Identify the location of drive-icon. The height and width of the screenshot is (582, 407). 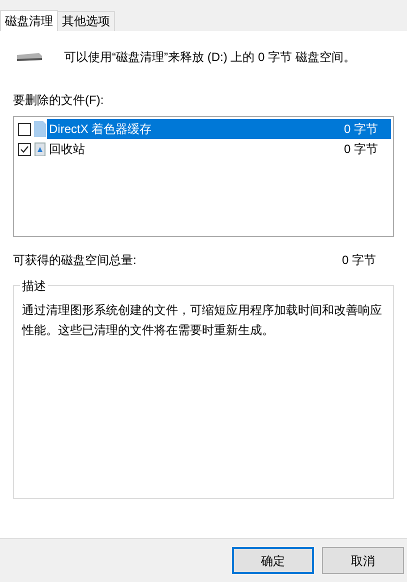
(29, 57).